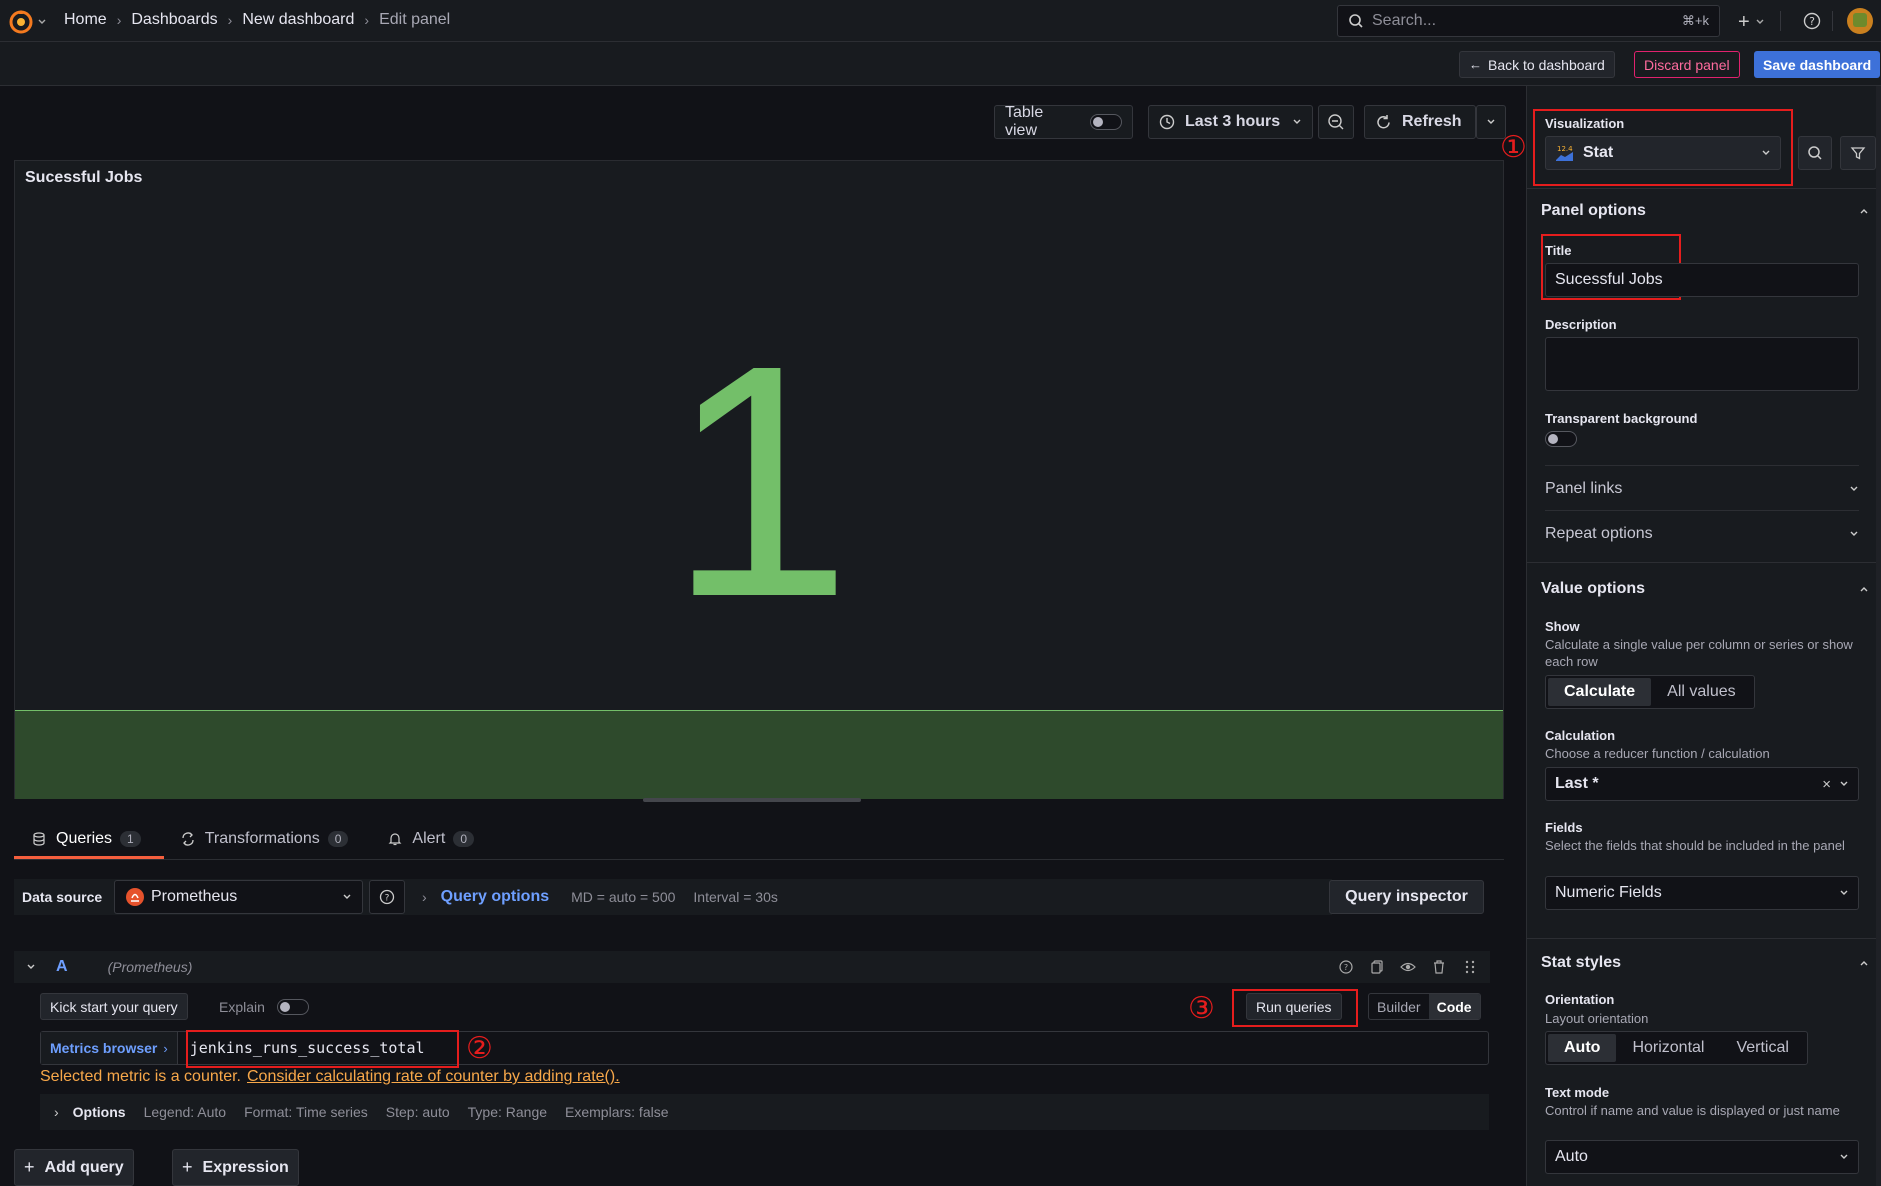 Image resolution: width=1881 pixels, height=1186 pixels. I want to click on calculation-description: Choose a reducer function / calculation, so click(1657, 753).